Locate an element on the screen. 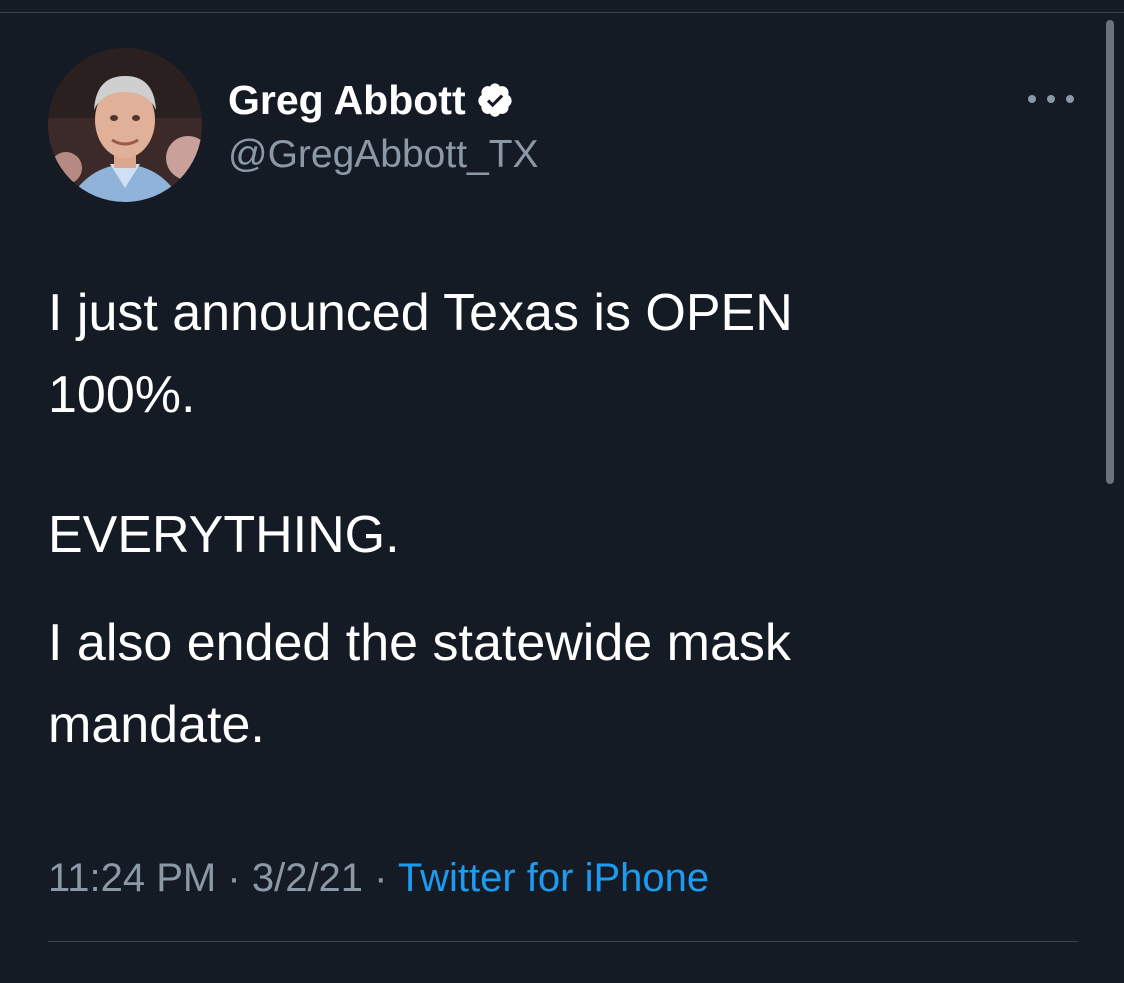  bottom-divider is located at coordinates (563, 941).